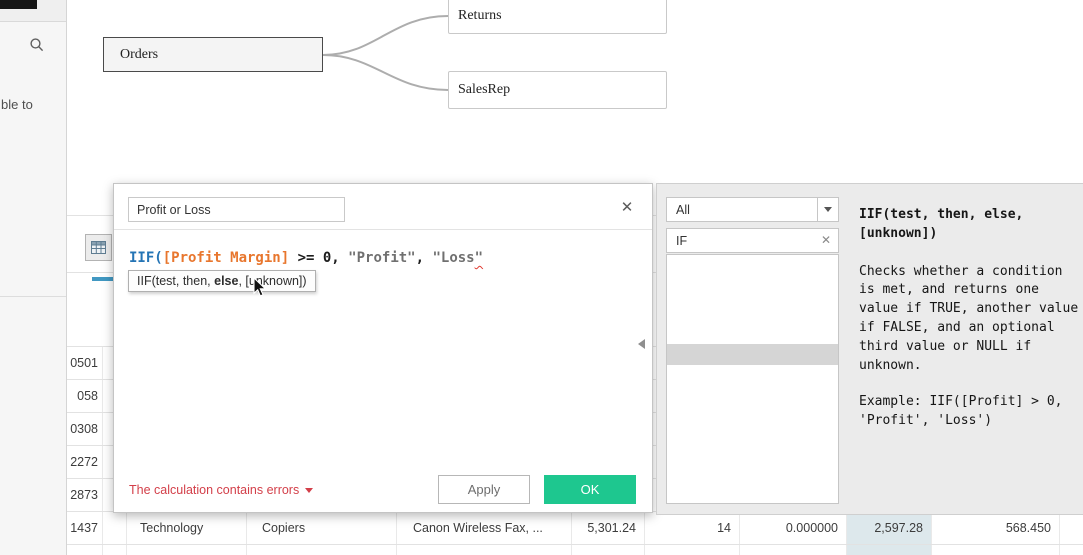  Describe the element at coordinates (226, 281) in the screenshot. I see `tooltip-bold-arg: else` at that location.